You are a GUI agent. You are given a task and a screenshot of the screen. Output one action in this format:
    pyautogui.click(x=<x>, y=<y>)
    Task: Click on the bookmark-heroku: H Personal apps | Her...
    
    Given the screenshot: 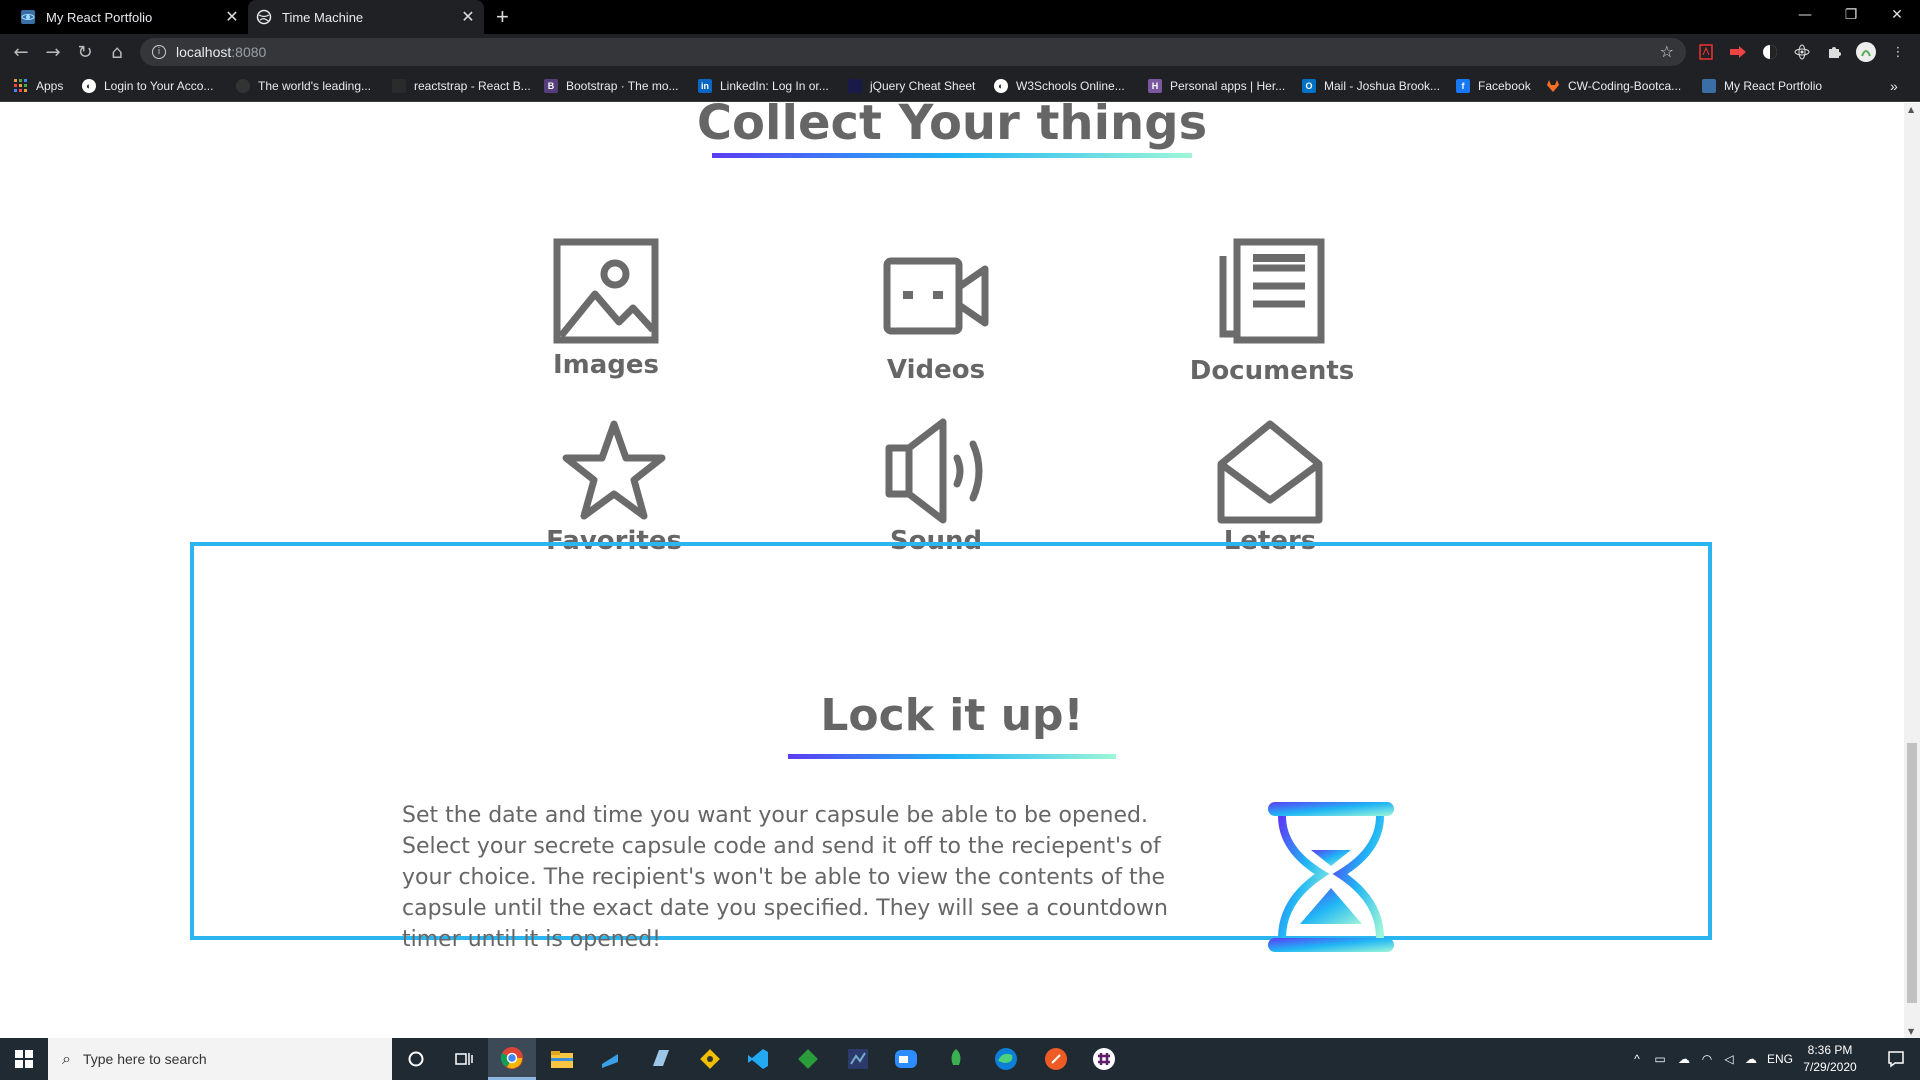 What is the action you would take?
    pyautogui.click(x=1216, y=86)
    